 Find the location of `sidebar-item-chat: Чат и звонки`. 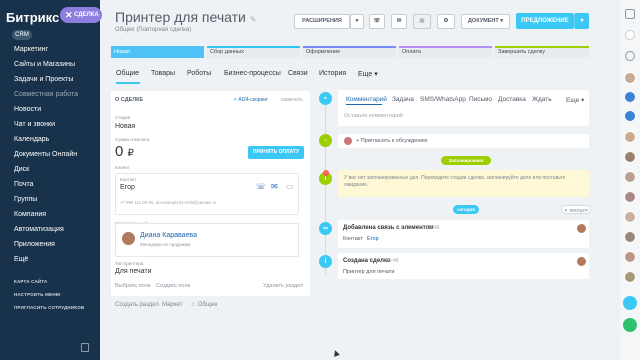

sidebar-item-chat: Чат и звонки is located at coordinates (34, 124).